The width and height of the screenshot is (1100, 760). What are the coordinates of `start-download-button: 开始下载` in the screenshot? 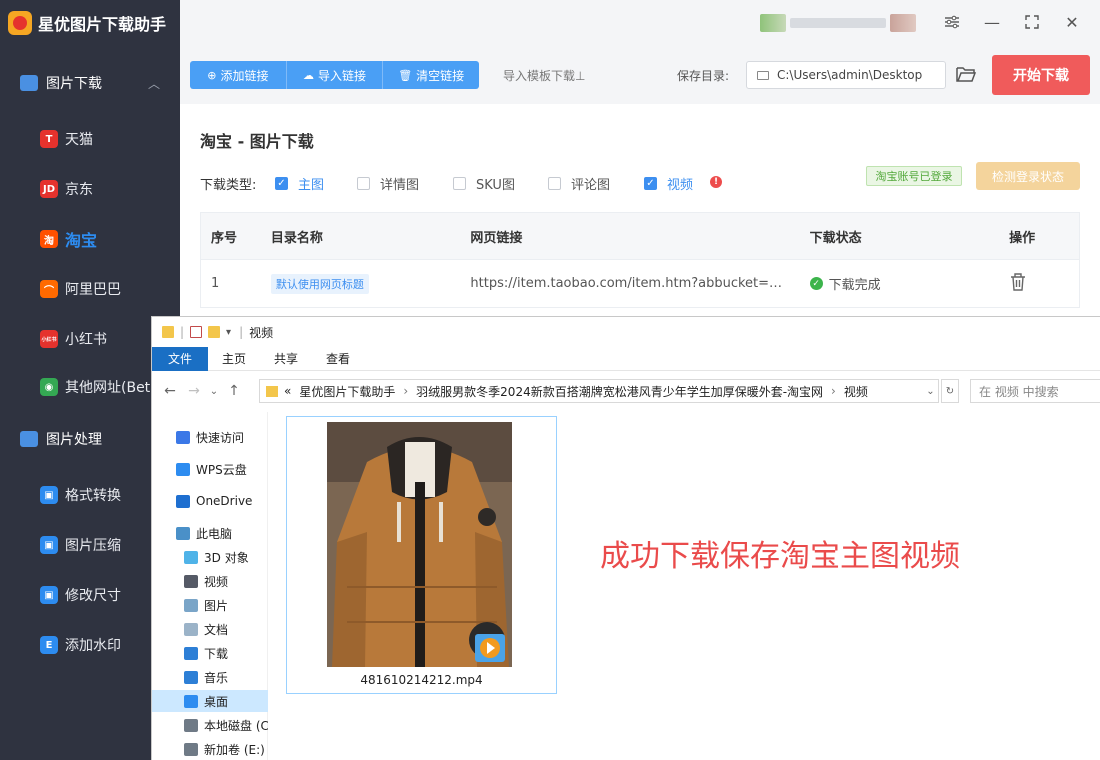 It's located at (1041, 75).